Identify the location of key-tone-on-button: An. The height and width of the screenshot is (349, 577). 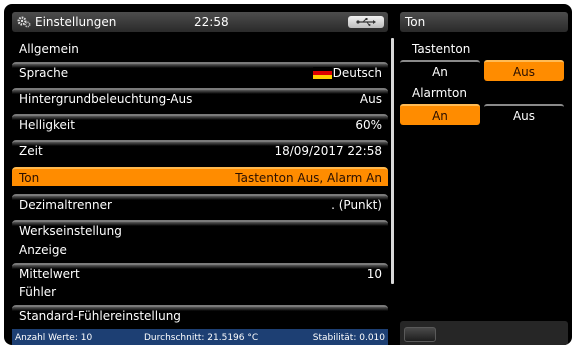
(440, 70).